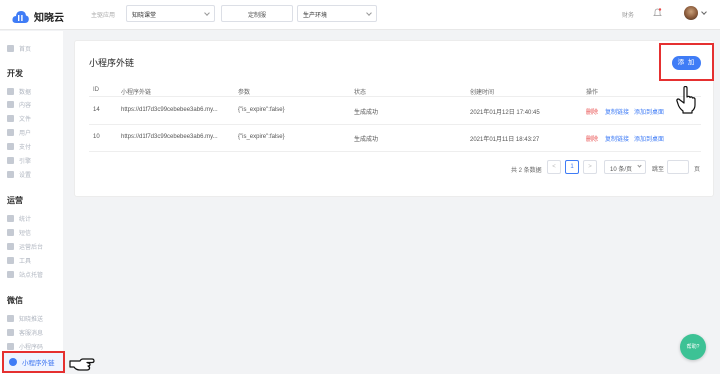  I want to click on column-header-link: 小程序外链, so click(136, 93).